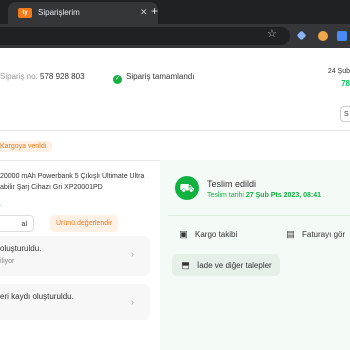  Describe the element at coordinates (75, 302) in the screenshot. I see `order-event-card: eri kaydı oluşturuldu. ›` at that location.